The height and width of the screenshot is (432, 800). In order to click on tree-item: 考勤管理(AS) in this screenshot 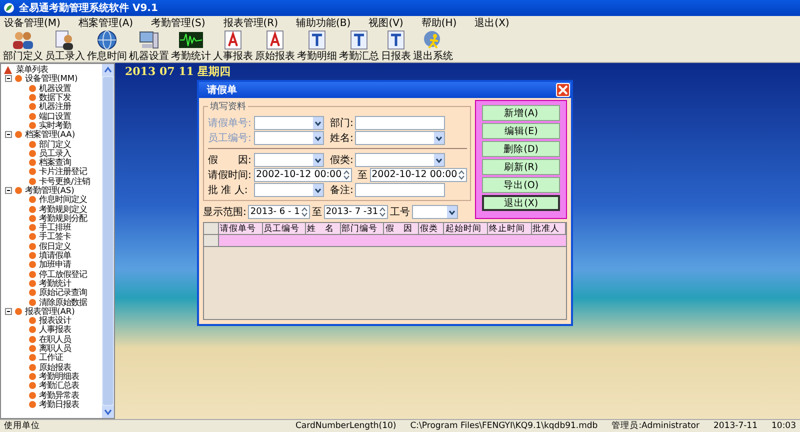, I will do `click(49, 190)`.